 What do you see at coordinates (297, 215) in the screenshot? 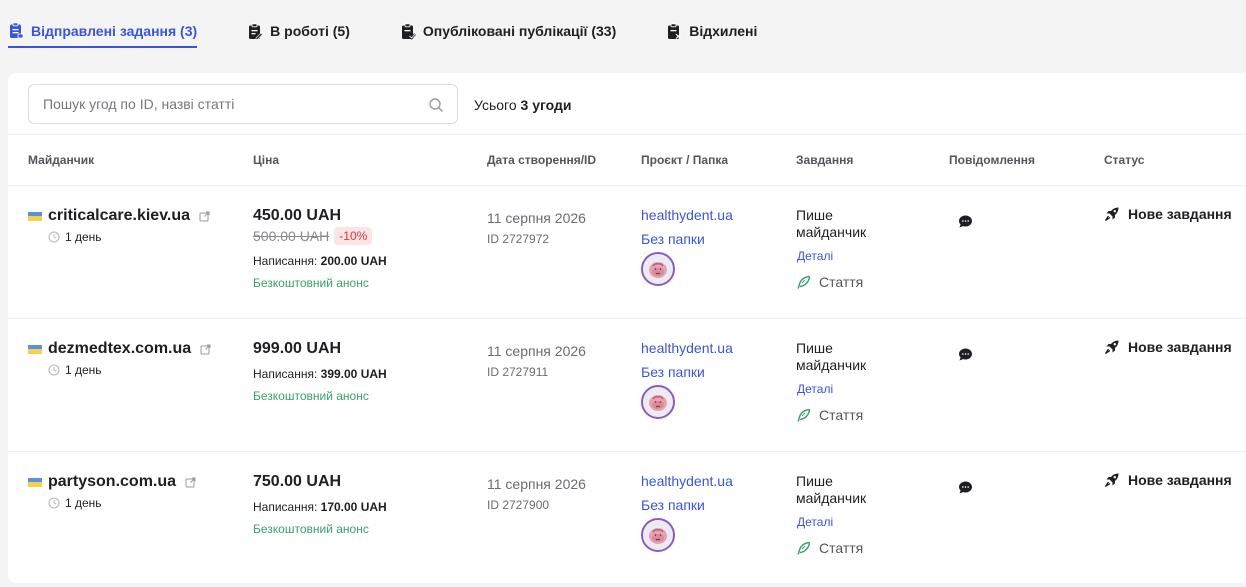
I see `price: 450.00 UAH` at bounding box center [297, 215].